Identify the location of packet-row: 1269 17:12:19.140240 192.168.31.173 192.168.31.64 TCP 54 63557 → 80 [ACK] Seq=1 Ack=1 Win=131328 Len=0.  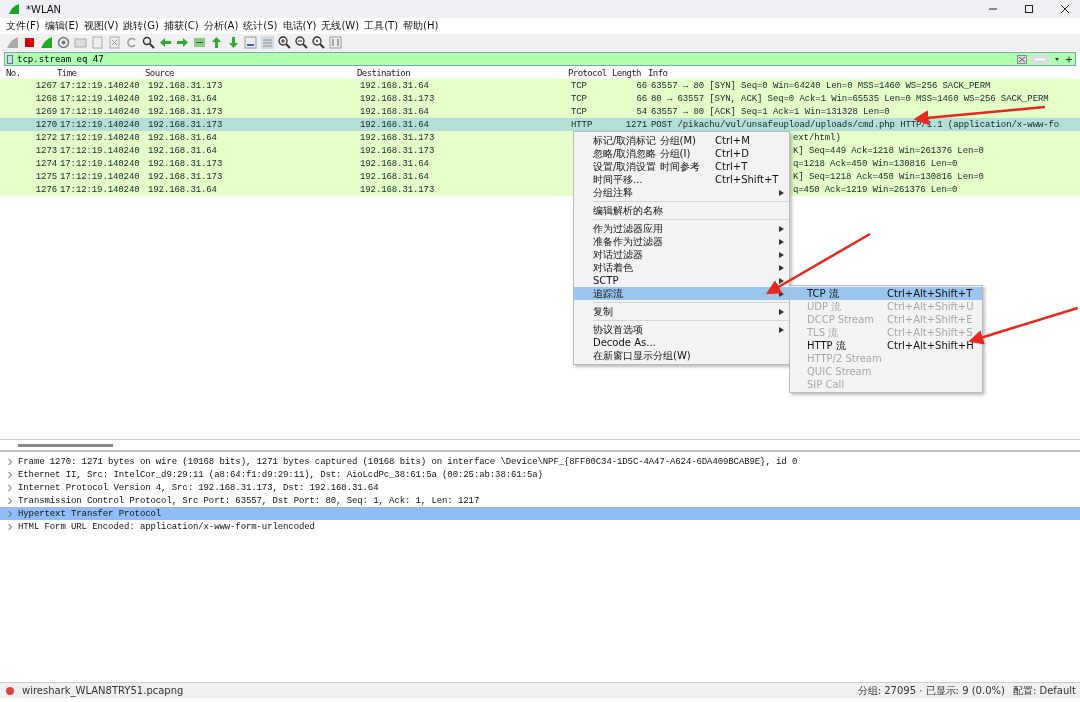
(540, 111).